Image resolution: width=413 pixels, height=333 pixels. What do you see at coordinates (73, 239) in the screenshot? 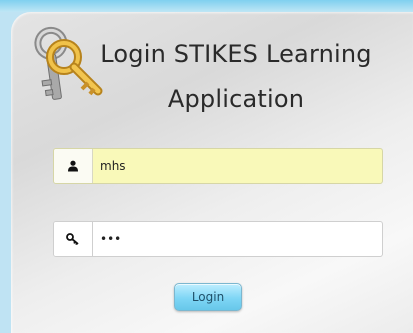
I see `key-icon` at bounding box center [73, 239].